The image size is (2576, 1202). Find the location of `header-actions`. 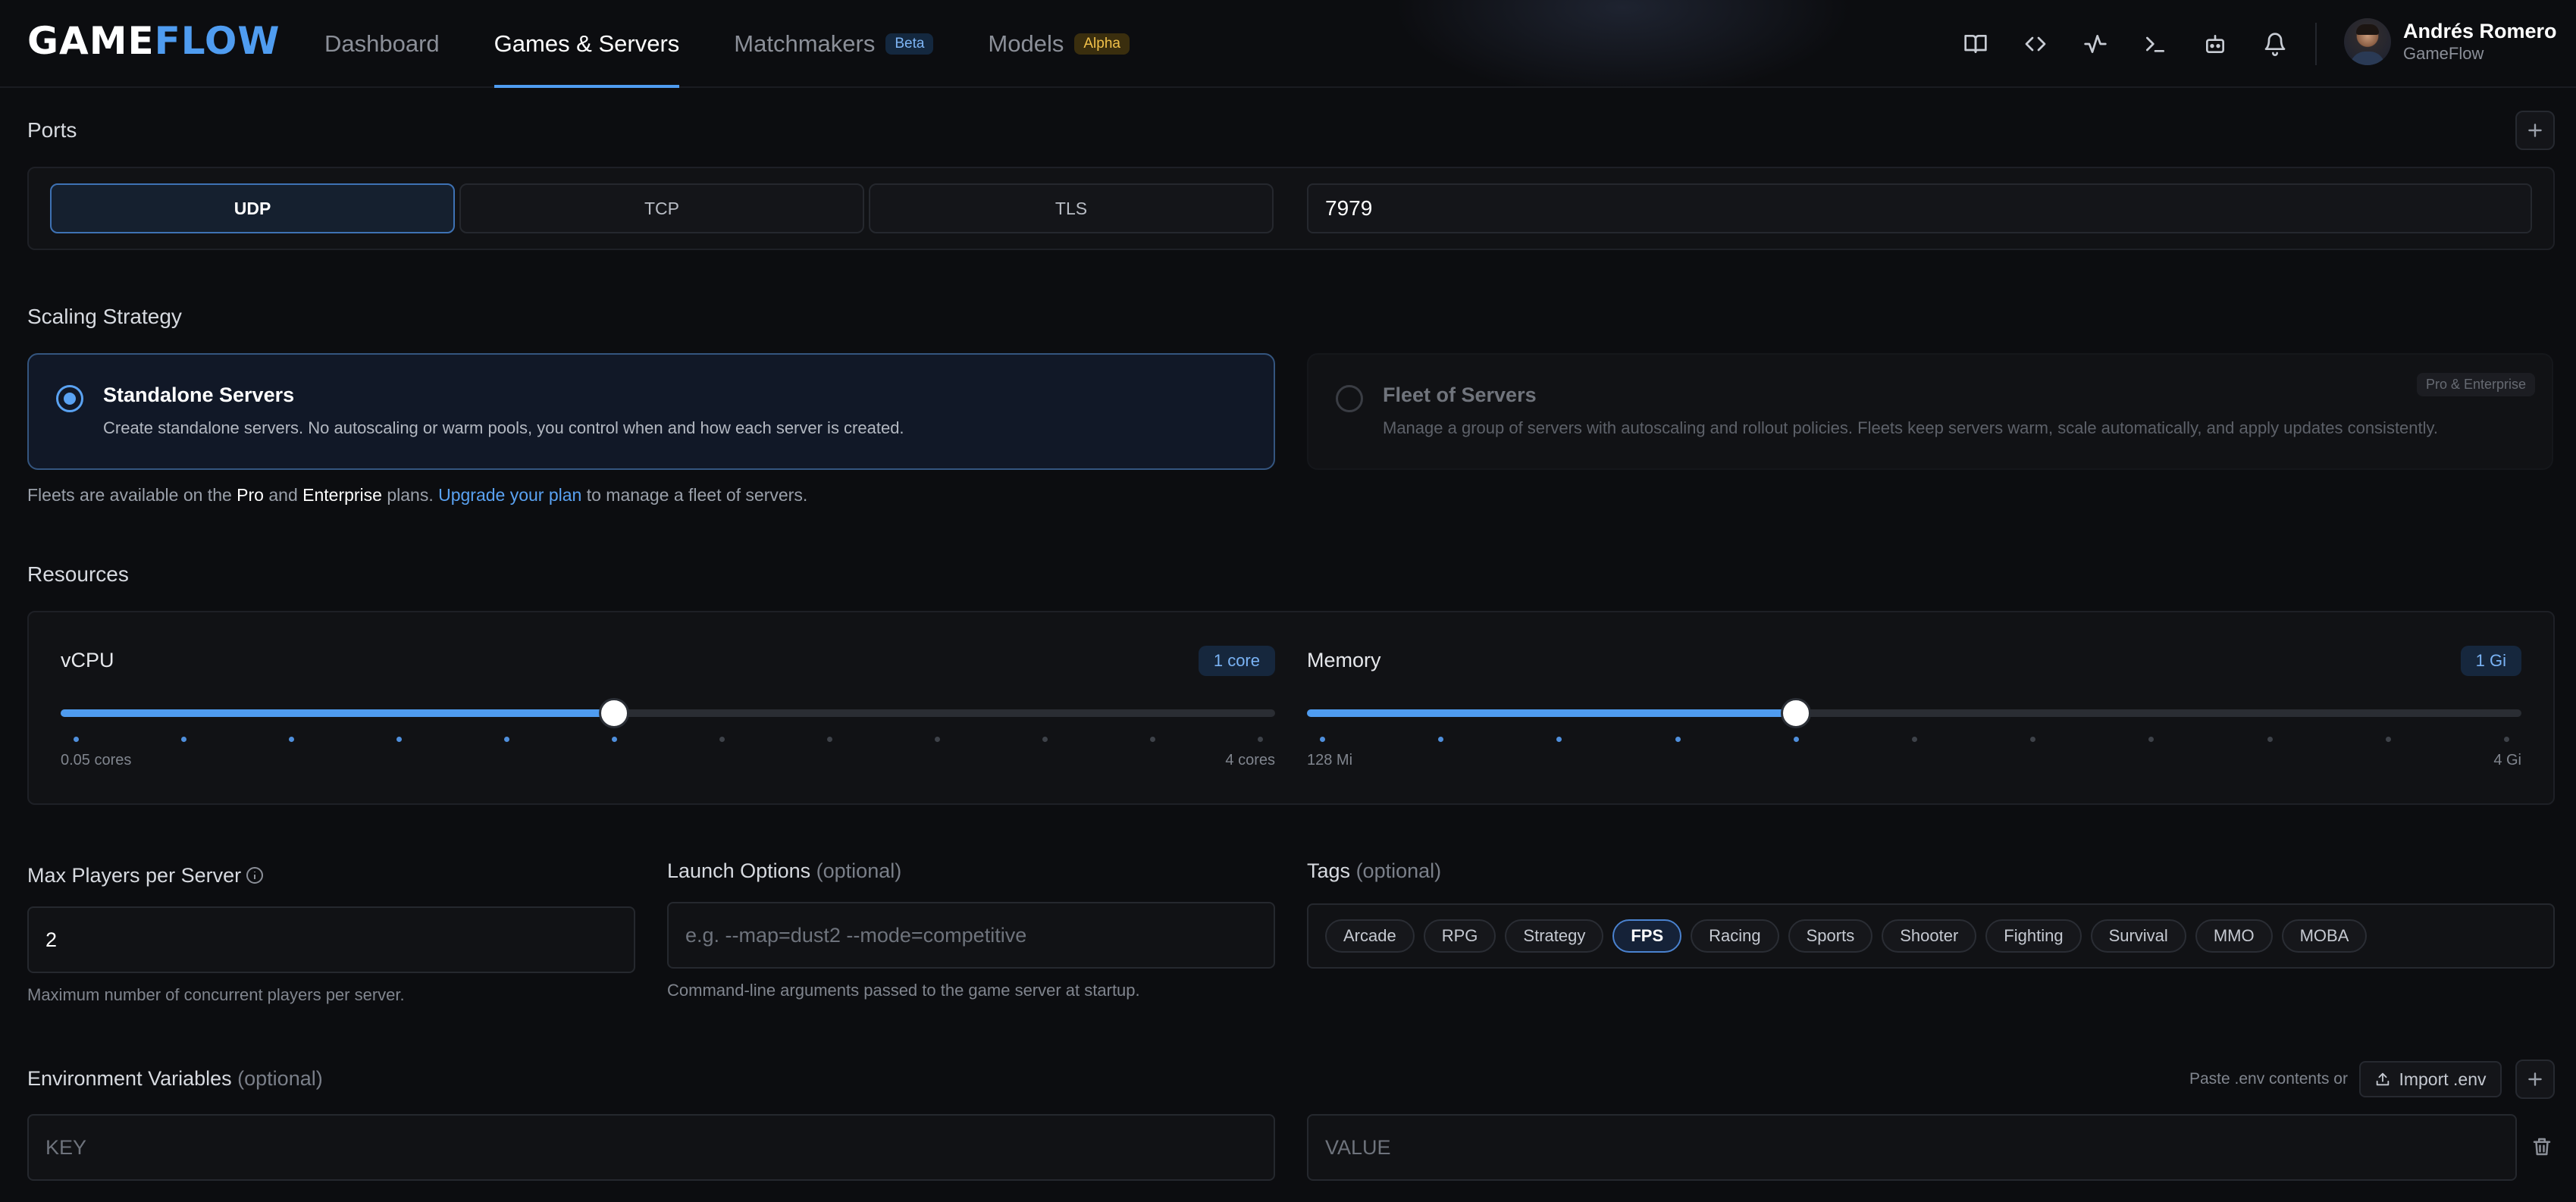

header-actions is located at coordinates (2137, 44).